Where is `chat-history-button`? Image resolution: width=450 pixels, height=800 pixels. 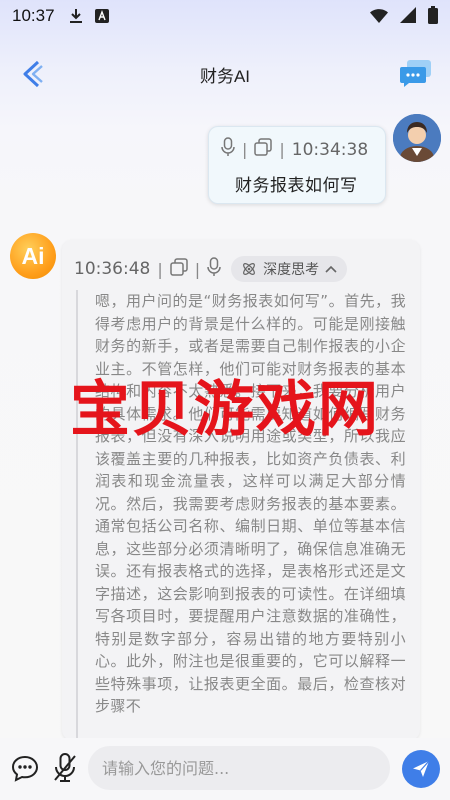
chat-history-button is located at coordinates (416, 73).